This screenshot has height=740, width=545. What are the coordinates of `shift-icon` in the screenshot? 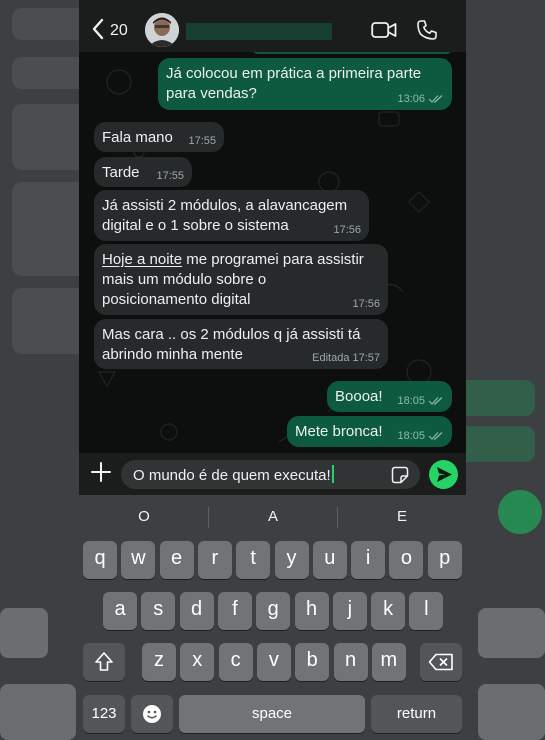 It's located at (104, 661).